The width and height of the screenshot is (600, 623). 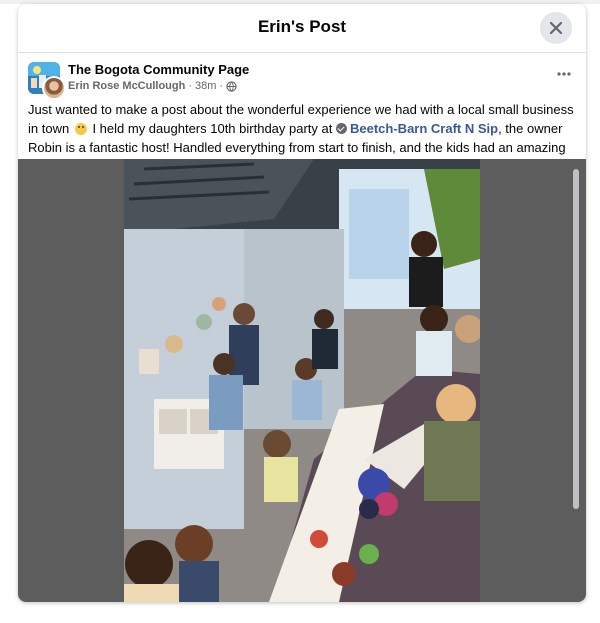 I want to click on globe-icon, so click(x=231, y=86).